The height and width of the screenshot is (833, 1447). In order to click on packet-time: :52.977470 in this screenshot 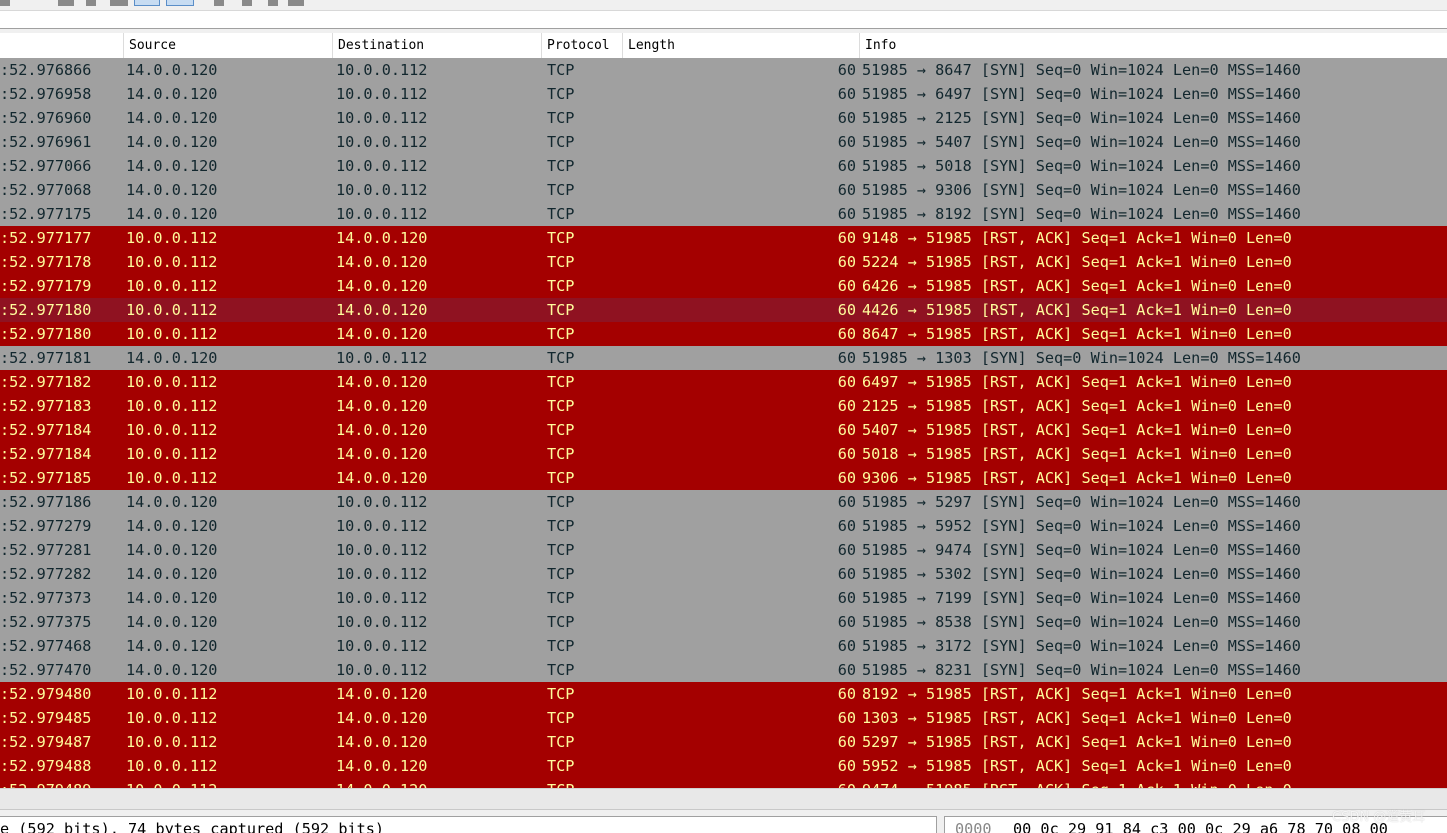, I will do `click(46, 670)`.